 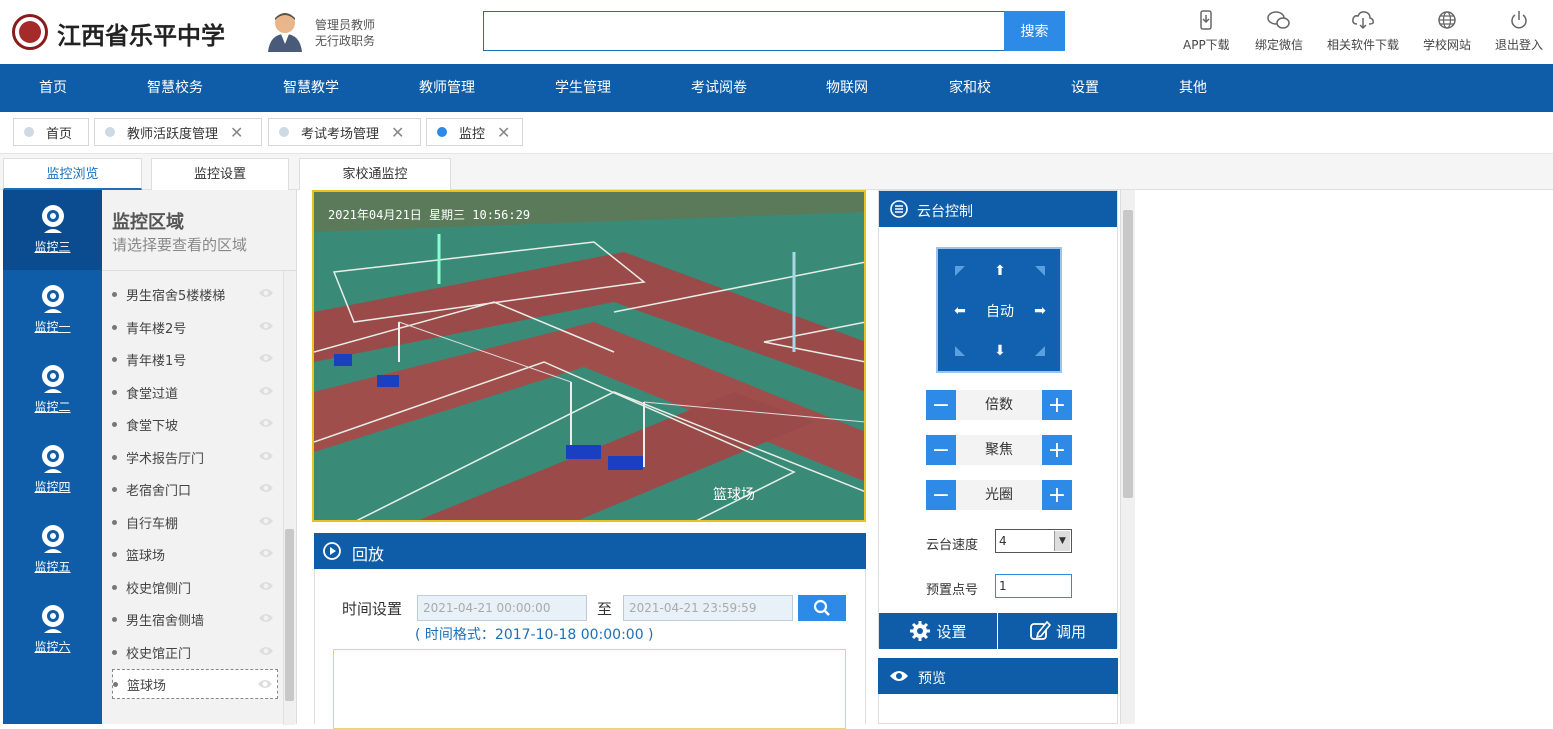 What do you see at coordinates (175, 88) in the screenshot?
I see `nav-smart-admin: 智慧校务` at bounding box center [175, 88].